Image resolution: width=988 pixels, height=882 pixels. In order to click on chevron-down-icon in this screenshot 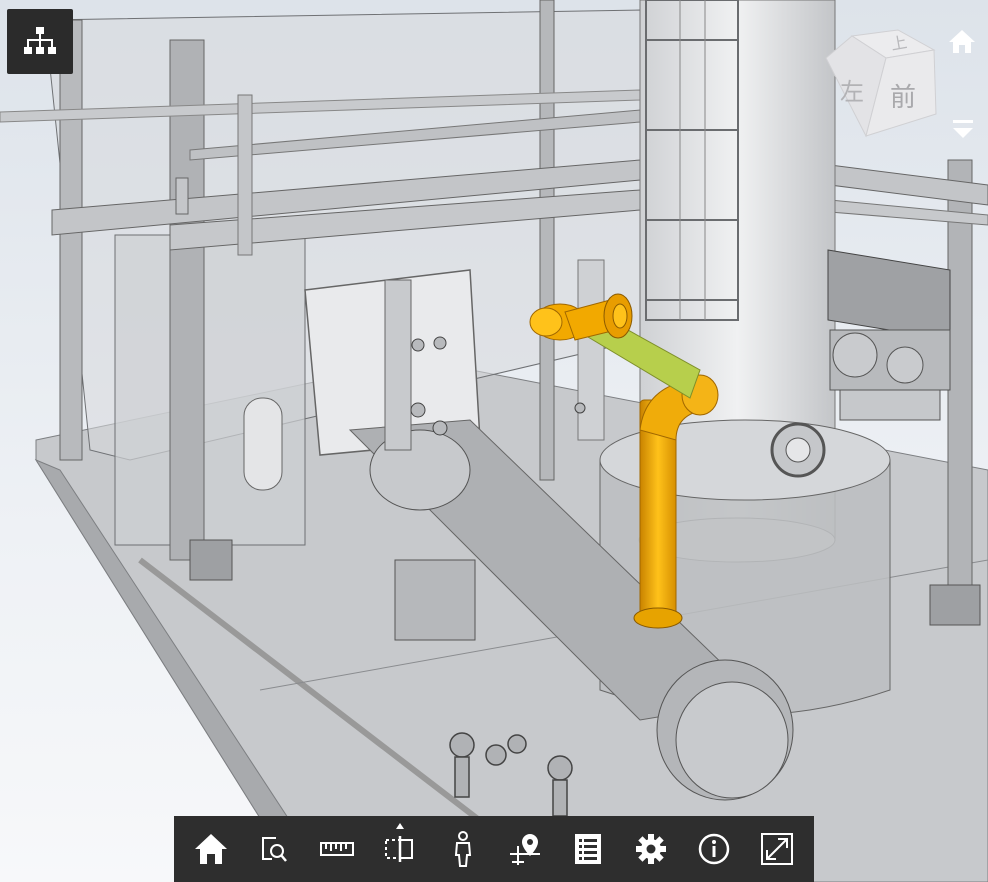, I will do `click(963, 129)`.